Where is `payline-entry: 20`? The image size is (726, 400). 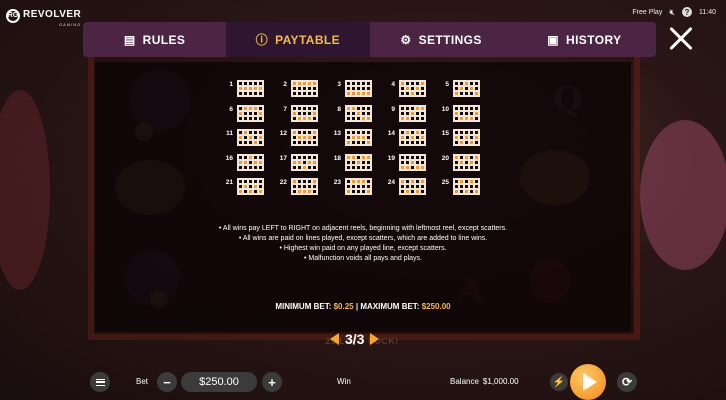 payline-entry: 20 is located at coordinates (461, 166).